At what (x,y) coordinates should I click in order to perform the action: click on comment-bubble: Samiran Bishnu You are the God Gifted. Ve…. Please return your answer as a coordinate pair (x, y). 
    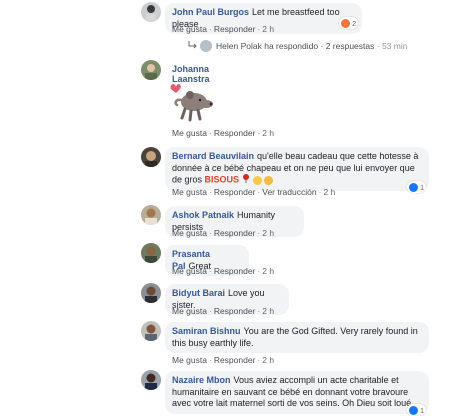
    Looking at the image, I should click on (297, 337).